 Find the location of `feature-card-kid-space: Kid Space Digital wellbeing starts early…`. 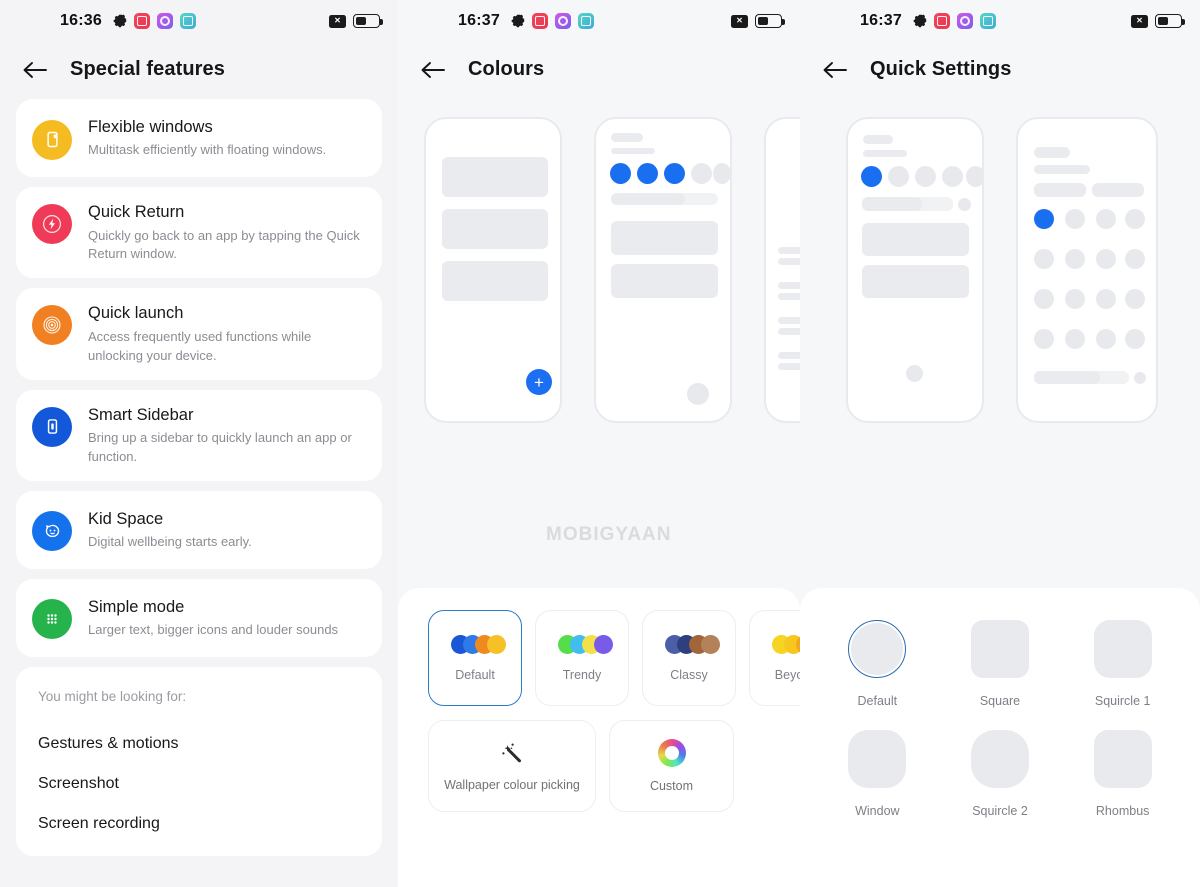

feature-card-kid-space: Kid Space Digital wellbeing starts early… is located at coordinates (199, 529).